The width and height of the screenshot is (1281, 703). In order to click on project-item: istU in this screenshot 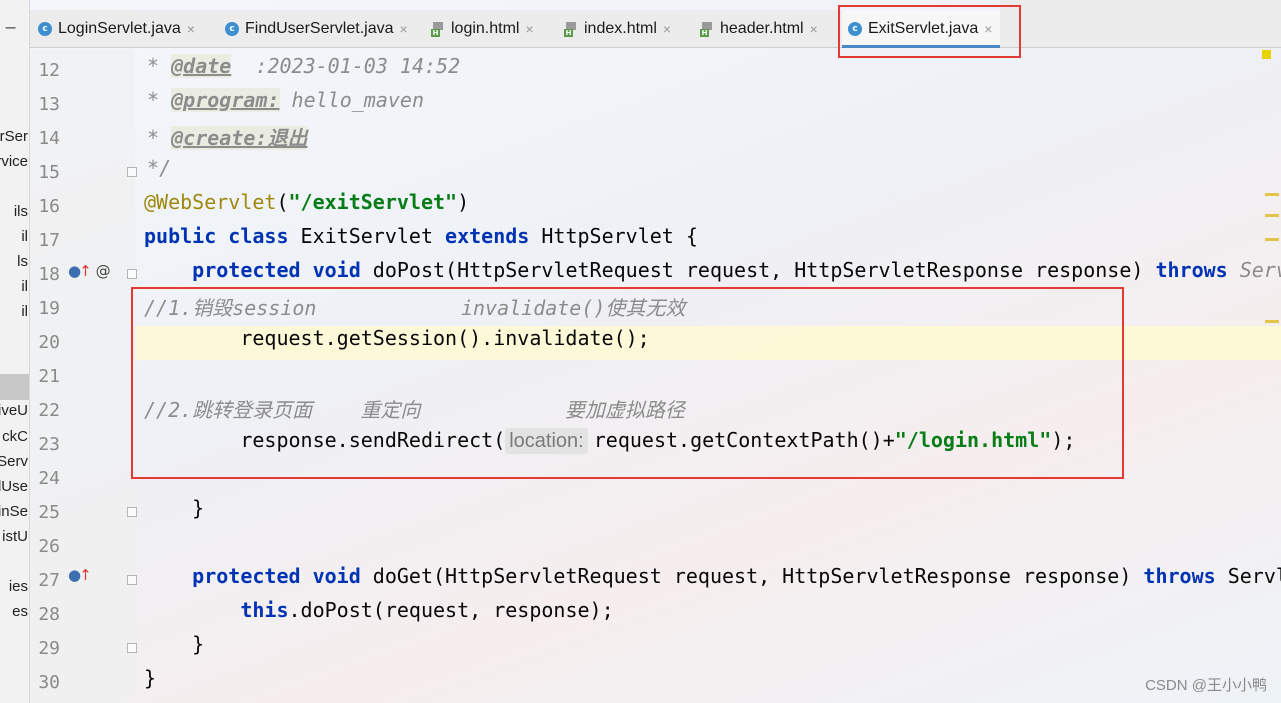, I will do `click(14, 536)`.